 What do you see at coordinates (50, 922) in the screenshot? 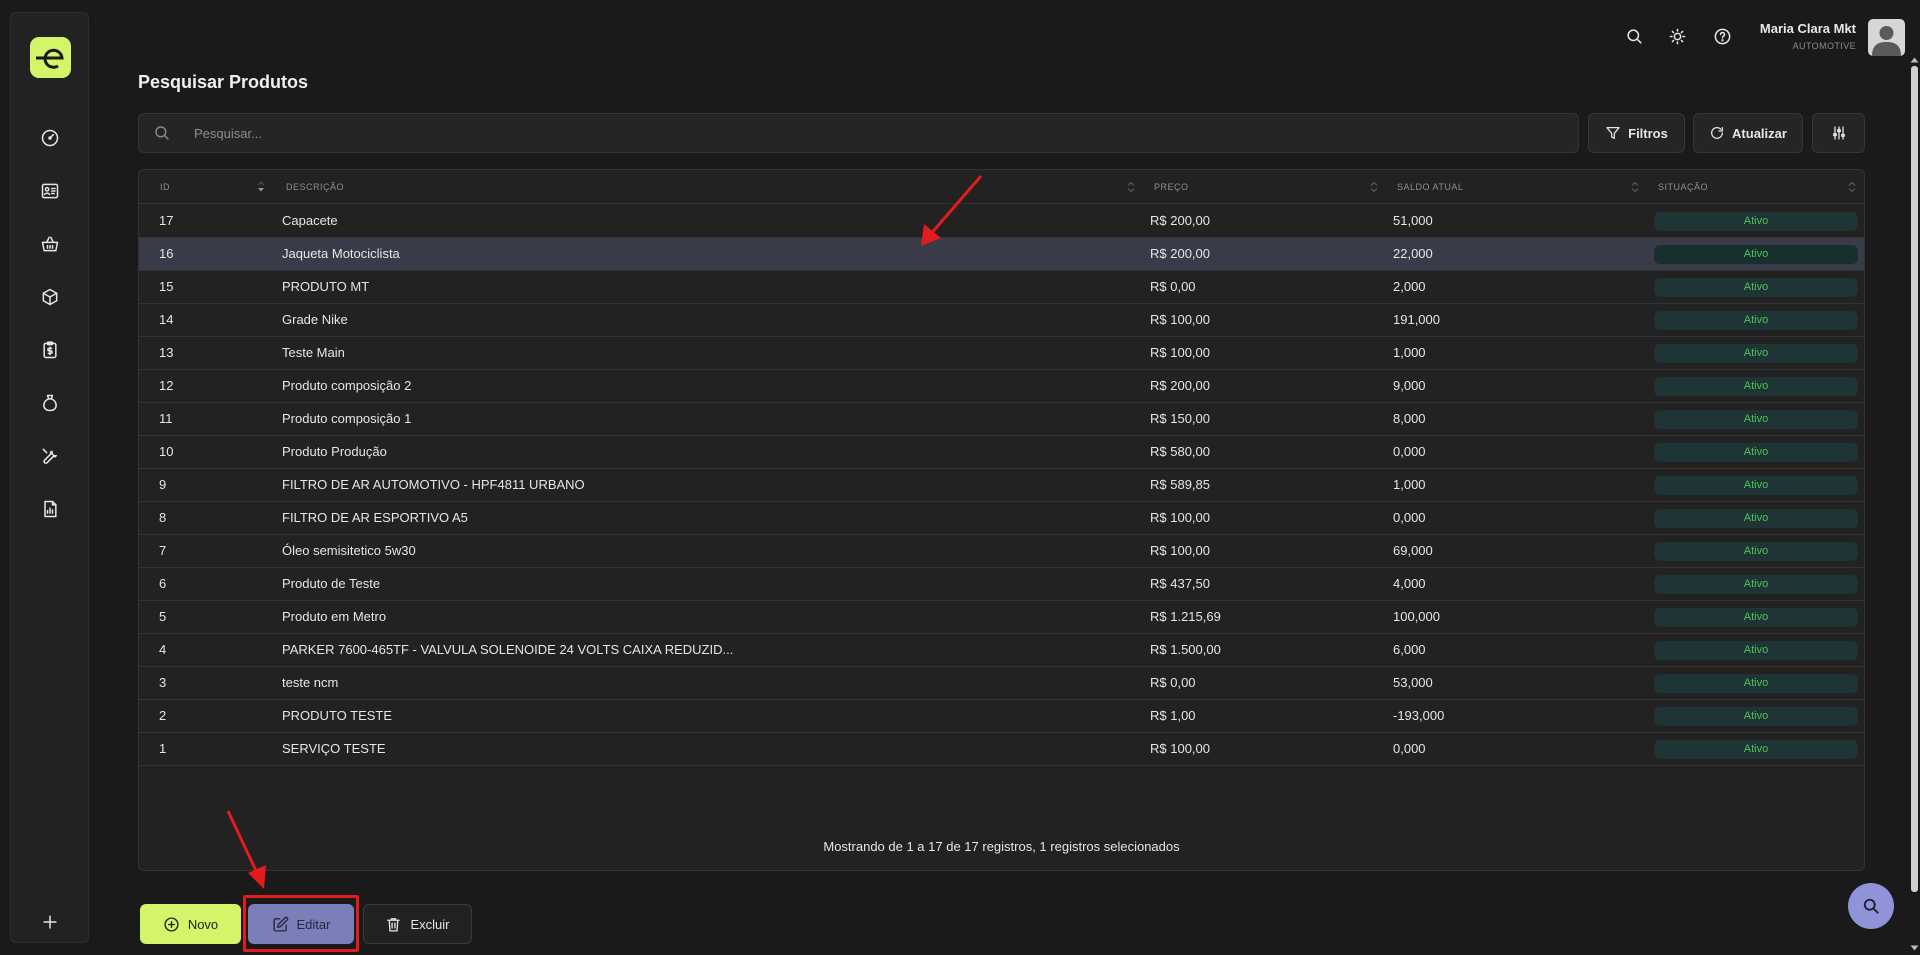
I see `sidebar-add-button` at bounding box center [50, 922].